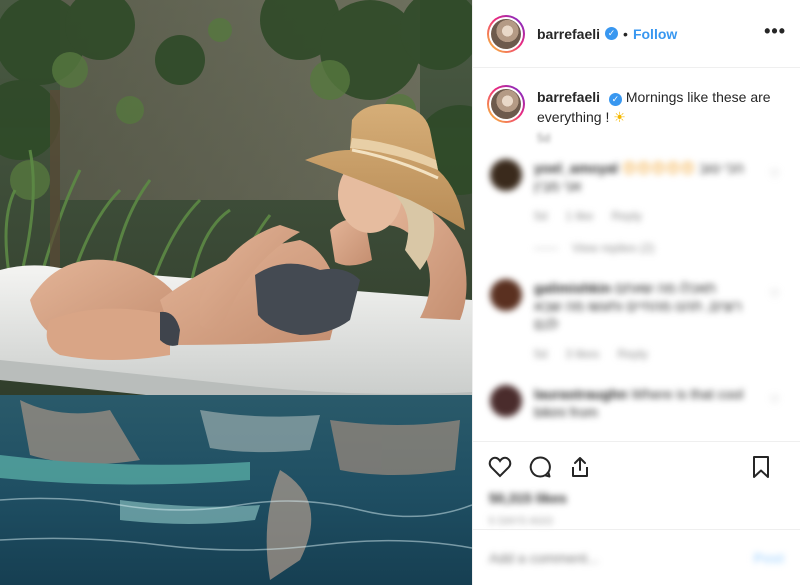 The height and width of the screenshot is (585, 800). Describe the element at coordinates (582, 354) in the screenshot. I see `comment-likes: 3 likes` at that location.